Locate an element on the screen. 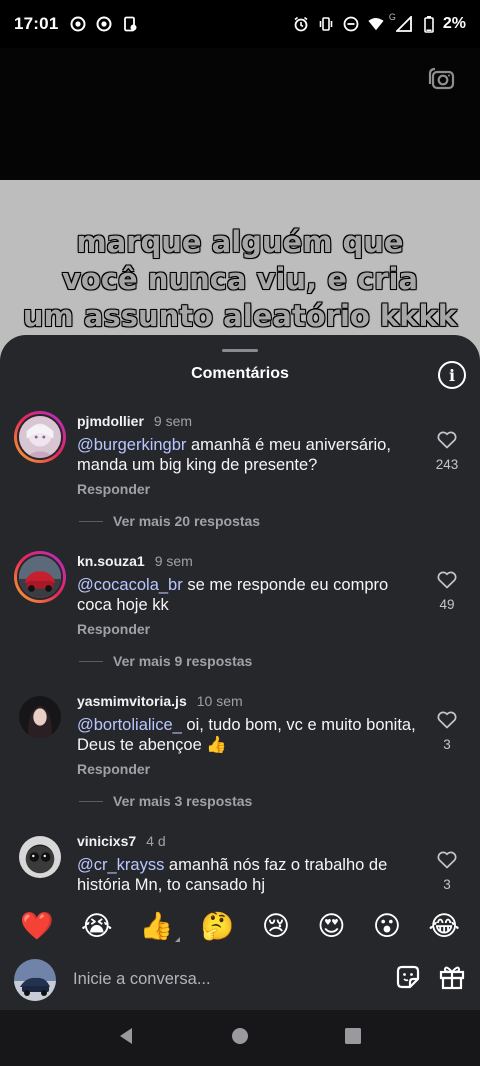 The height and width of the screenshot is (1066, 480). like-control: 243 is located at coordinates (447, 451).